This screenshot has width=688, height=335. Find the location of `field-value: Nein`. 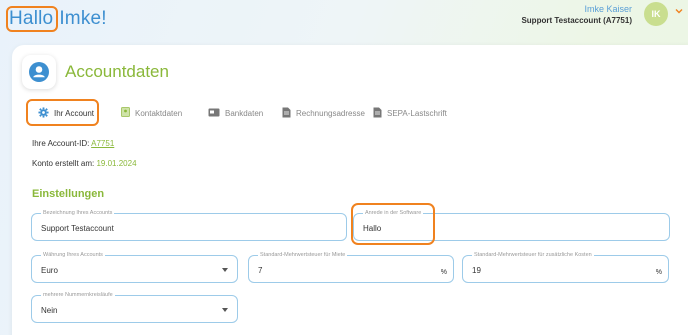

field-value: Nein is located at coordinates (49, 310).